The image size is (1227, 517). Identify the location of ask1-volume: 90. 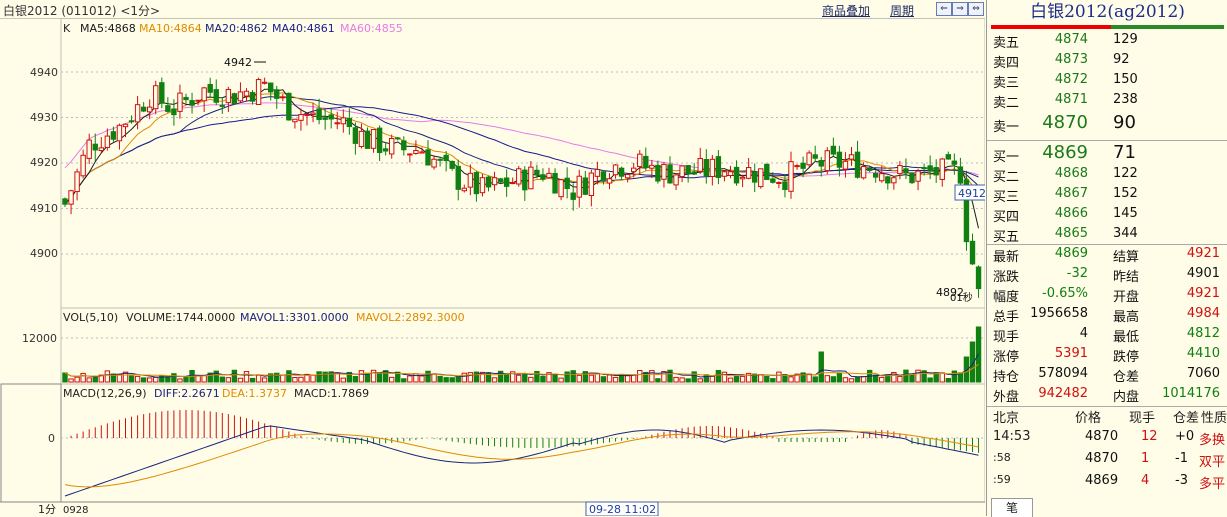
(1124, 122).